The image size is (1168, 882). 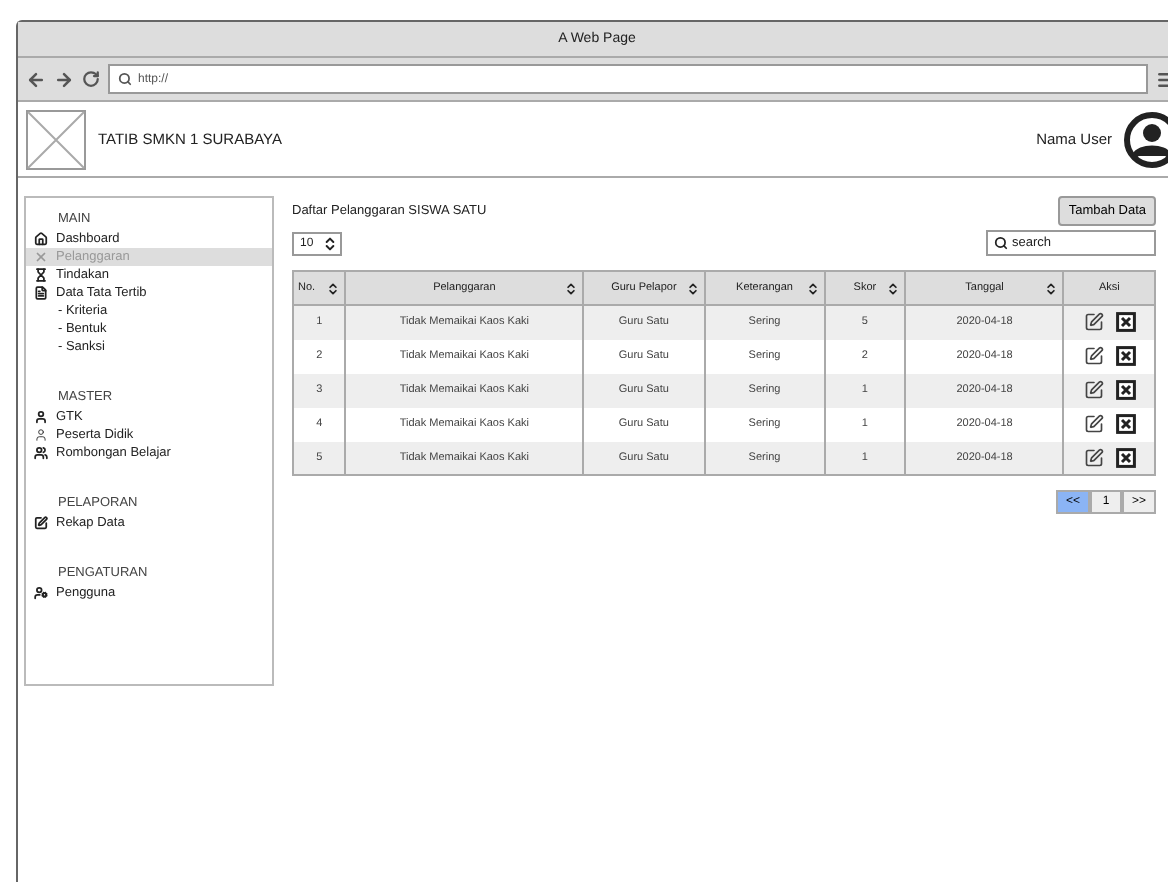 I want to click on document-icon, so click(x=41, y=293).